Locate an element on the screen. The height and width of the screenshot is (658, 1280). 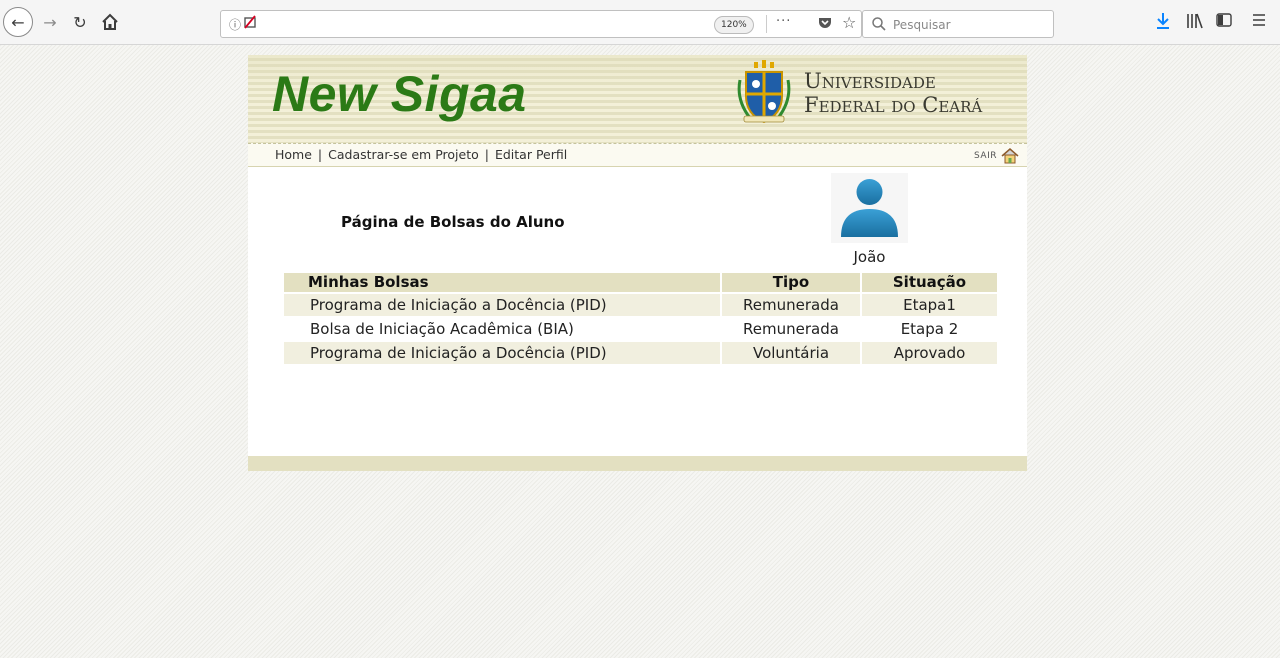
table-header: Minhas Bolsas Tipo Situação is located at coordinates (640, 282).